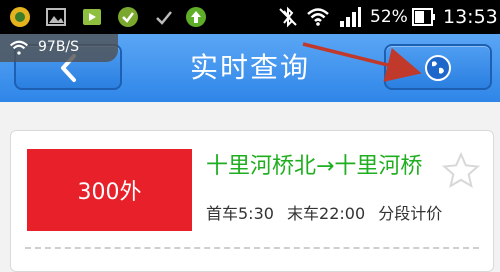 This screenshot has height=272, width=500. I want to click on fare-type: 分段计价, so click(410, 213).